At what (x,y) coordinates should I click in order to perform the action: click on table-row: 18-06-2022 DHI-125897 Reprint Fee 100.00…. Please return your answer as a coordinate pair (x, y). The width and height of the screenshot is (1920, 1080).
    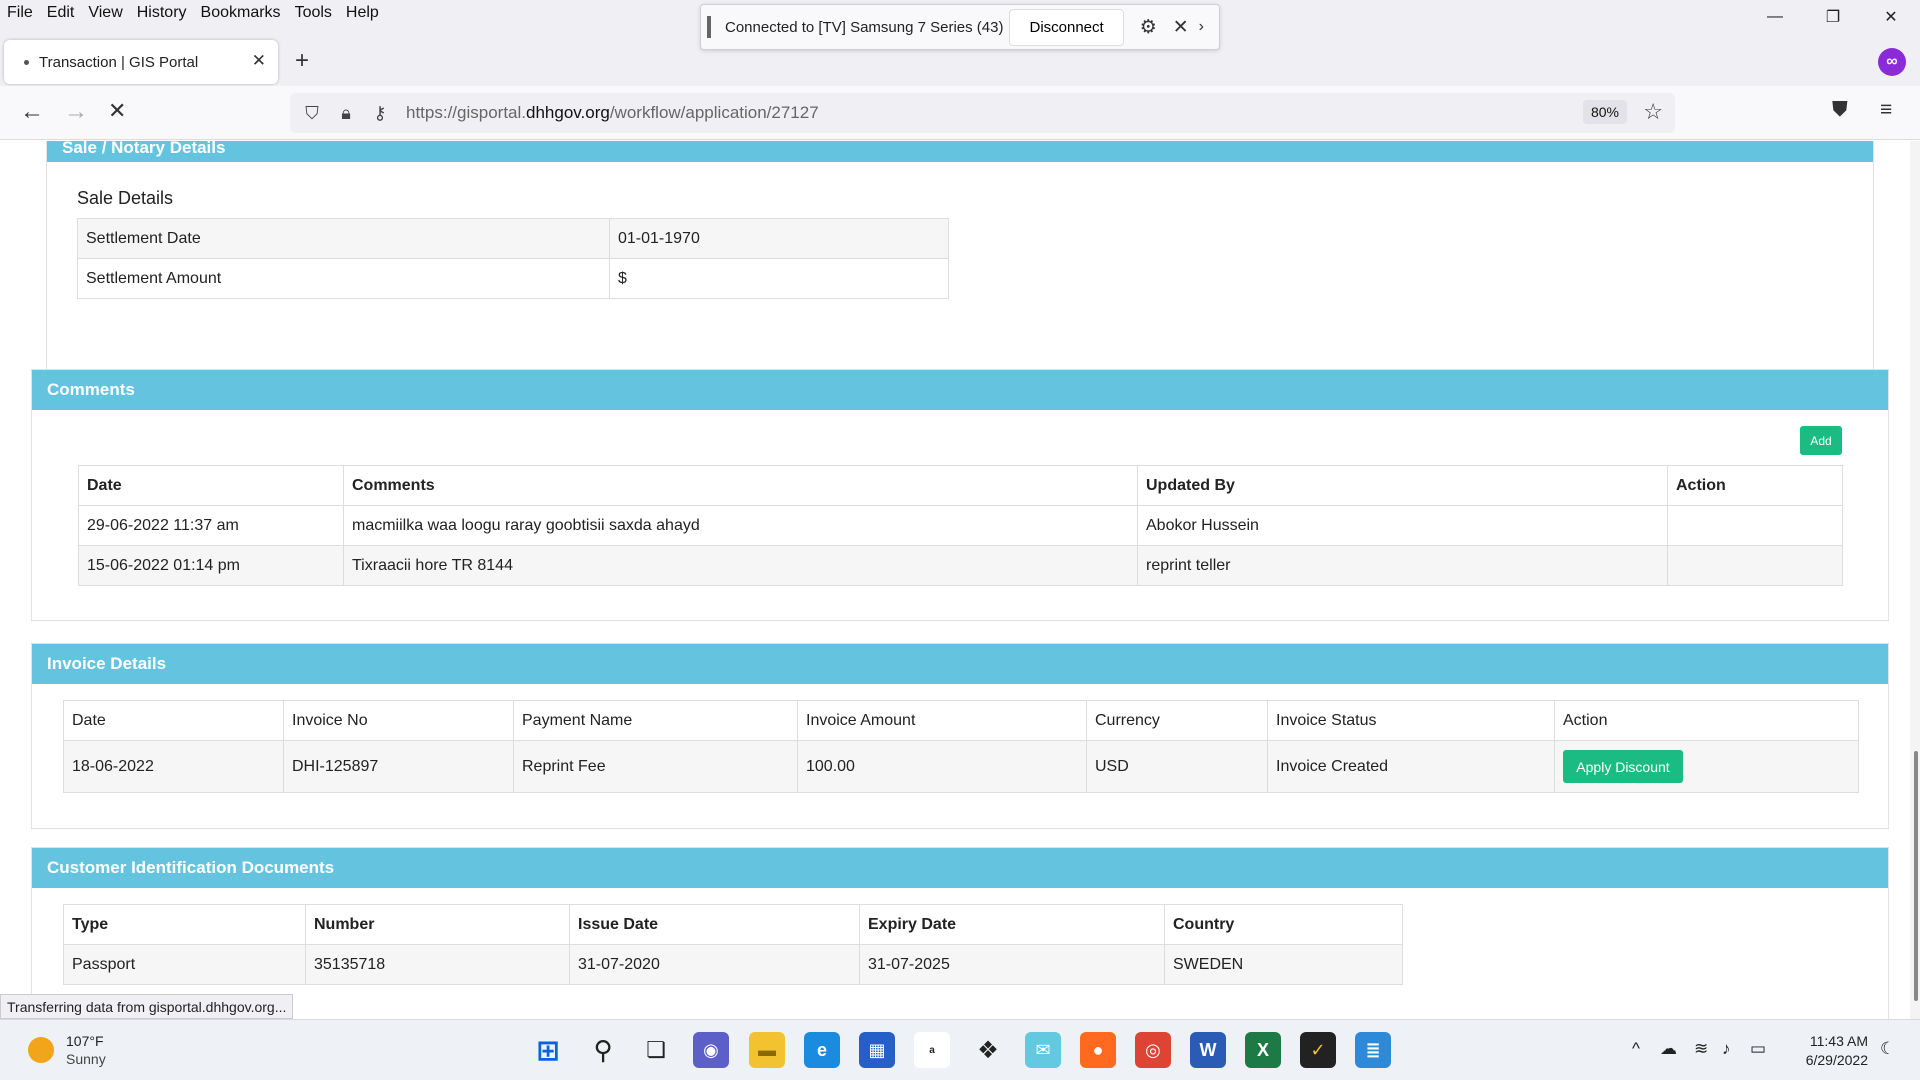
    Looking at the image, I should click on (961, 766).